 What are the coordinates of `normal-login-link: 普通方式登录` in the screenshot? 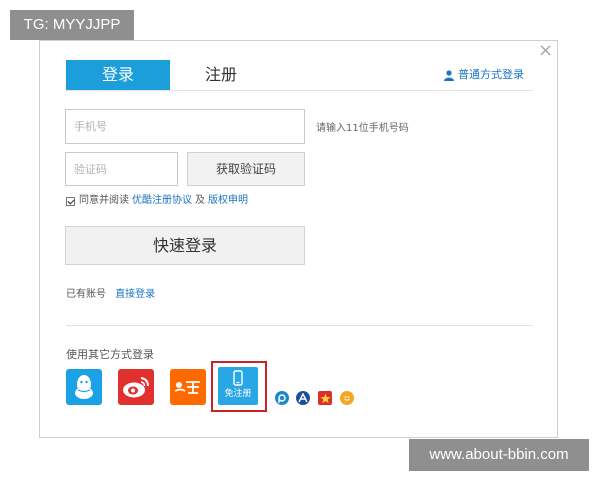 It's located at (484, 75).